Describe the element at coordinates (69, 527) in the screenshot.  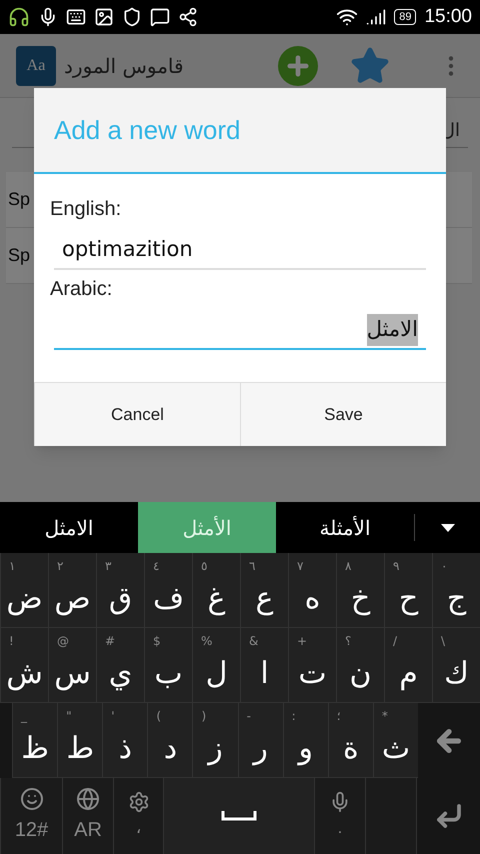
I see `suggestion: الامثل` at that location.